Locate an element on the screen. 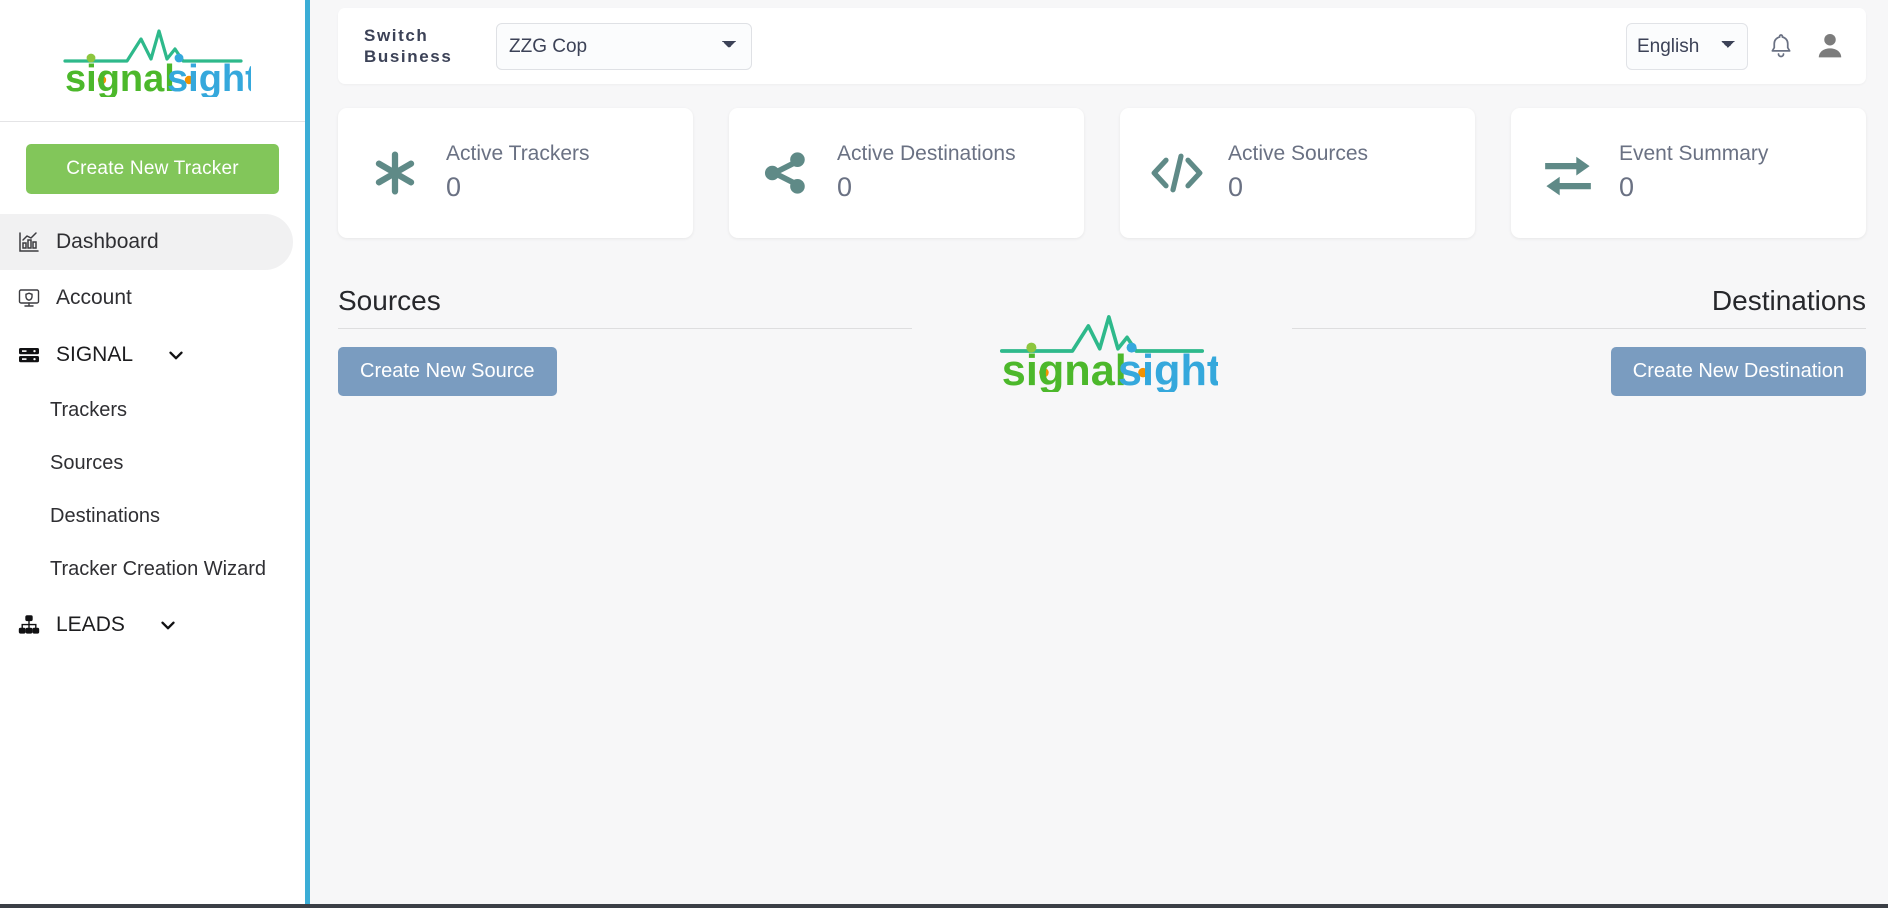 The width and height of the screenshot is (1888, 908). sidebar-subitem-tracker-creation-wizard: Tracker Creation Wizard is located at coordinates (152, 569).